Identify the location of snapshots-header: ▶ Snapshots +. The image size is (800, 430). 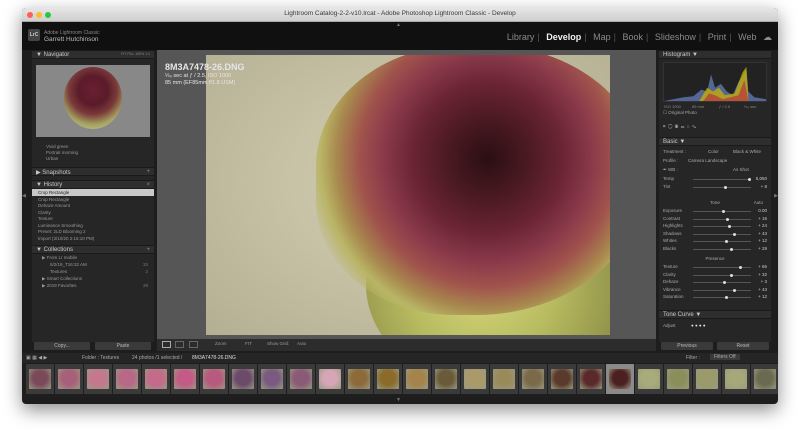
(93, 171).